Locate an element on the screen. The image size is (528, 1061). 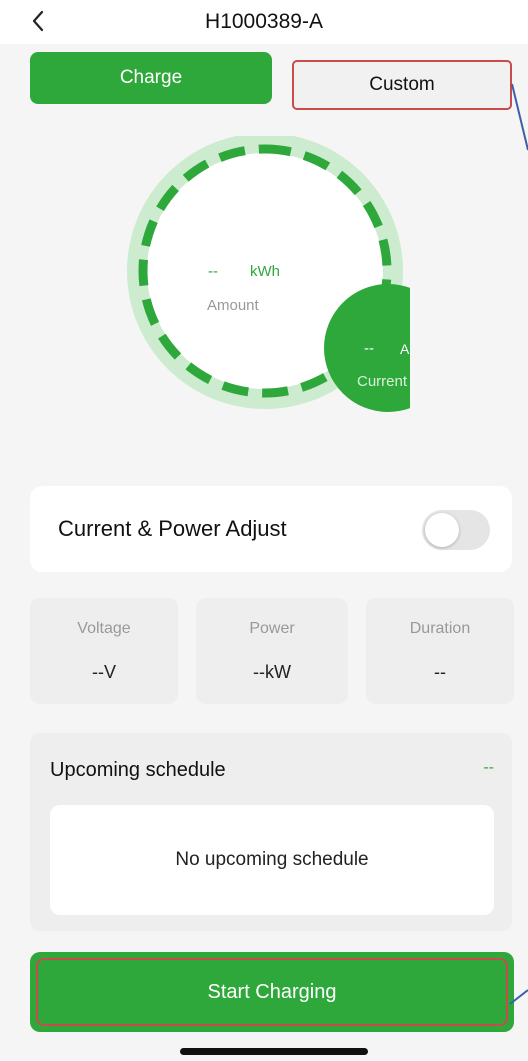
start-charging-label: Start Charging is located at coordinates (272, 992).